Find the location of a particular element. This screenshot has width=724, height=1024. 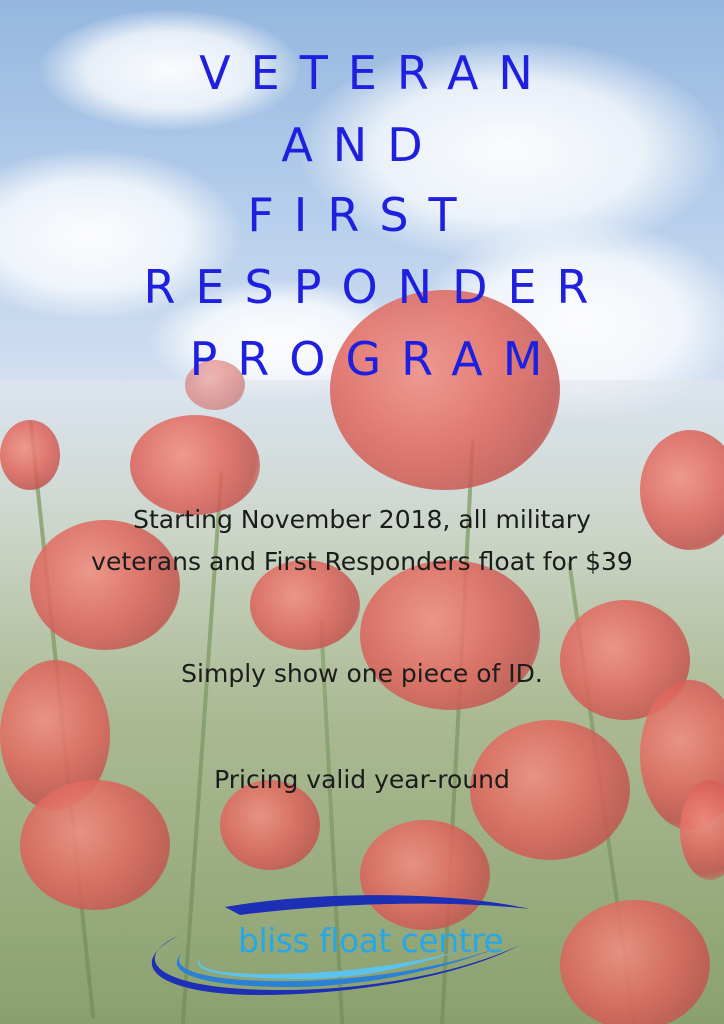

logo-wordmark: bliss float centre is located at coordinates (371, 940).